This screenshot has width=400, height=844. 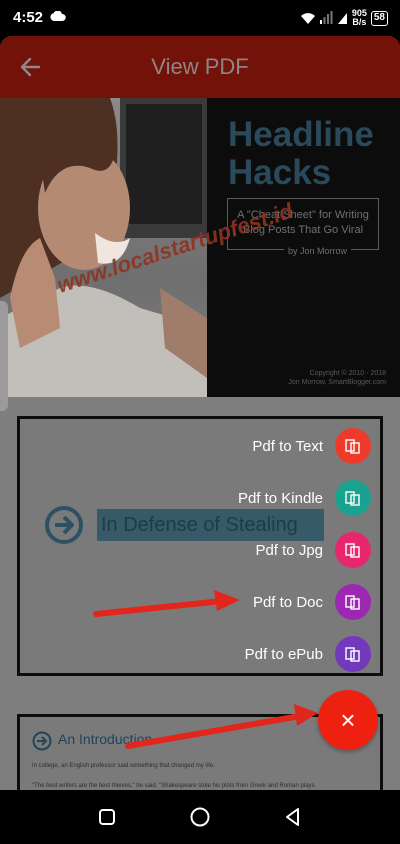 What do you see at coordinates (28, 17) in the screenshot?
I see `status-time: 4:52` at bounding box center [28, 17].